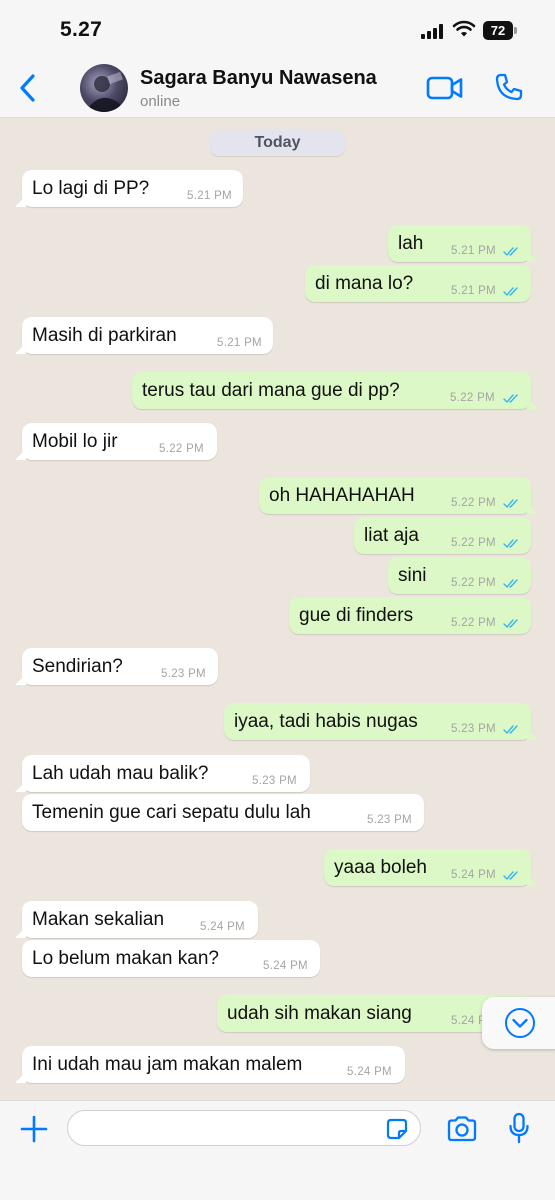  What do you see at coordinates (364, 283) in the screenshot?
I see `message-text: di mana lo?` at bounding box center [364, 283].